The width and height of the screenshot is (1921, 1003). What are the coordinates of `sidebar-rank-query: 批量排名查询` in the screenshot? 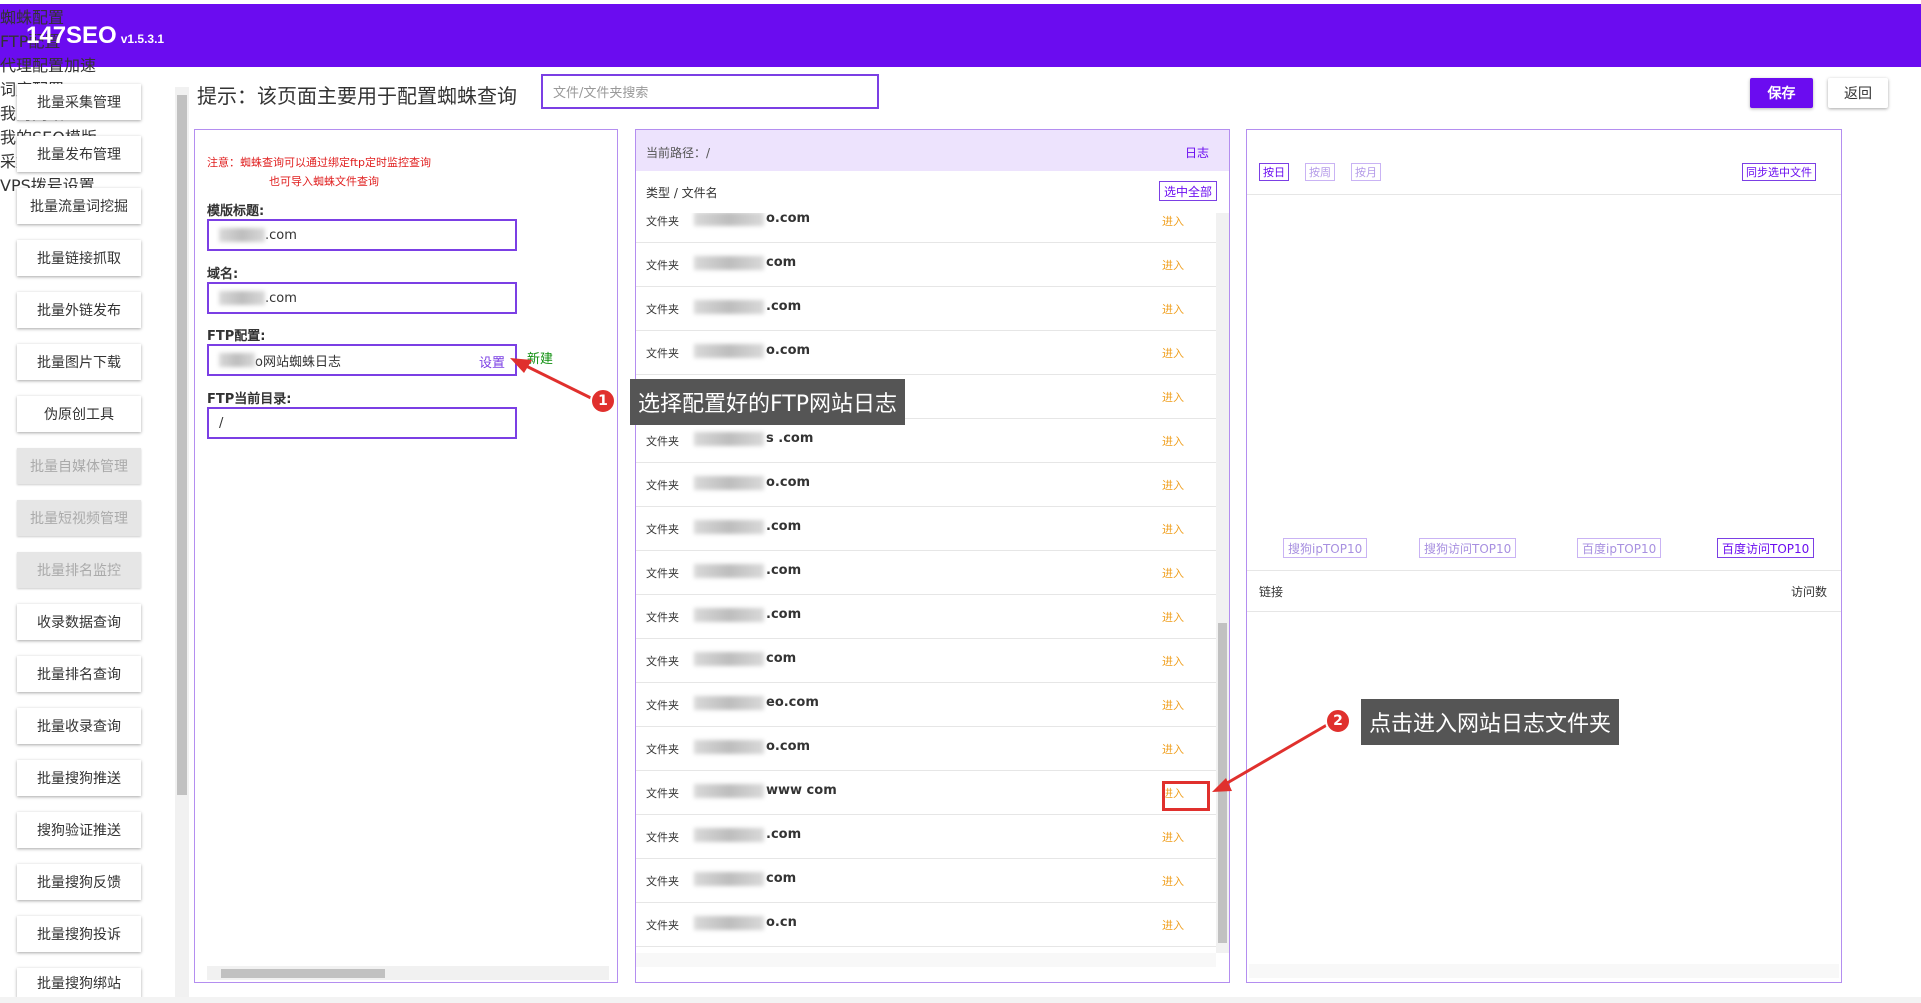 It's located at (79, 674).